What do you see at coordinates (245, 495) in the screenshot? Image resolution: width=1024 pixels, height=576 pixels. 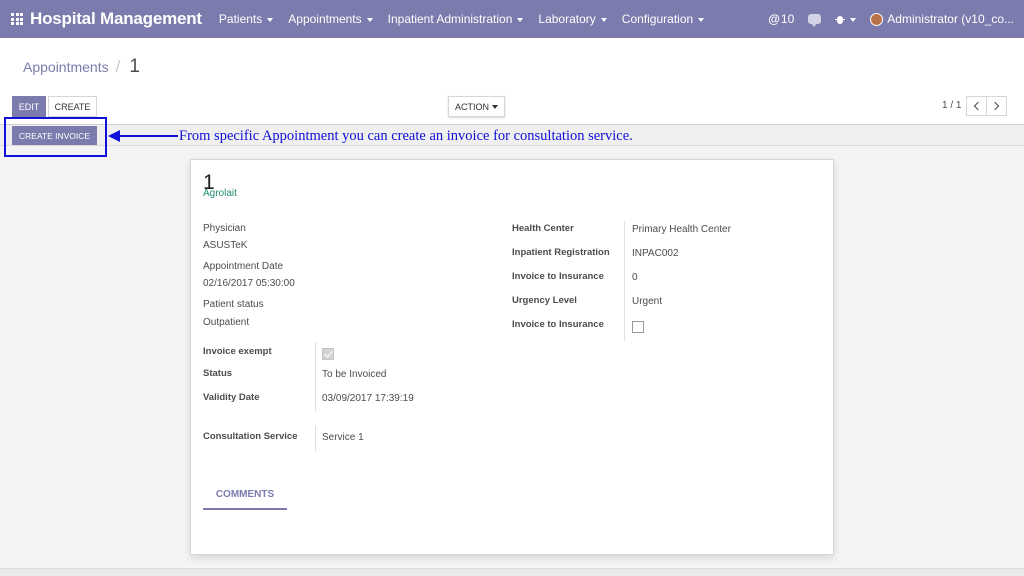 I see `tab-comments: COMMENTS` at bounding box center [245, 495].